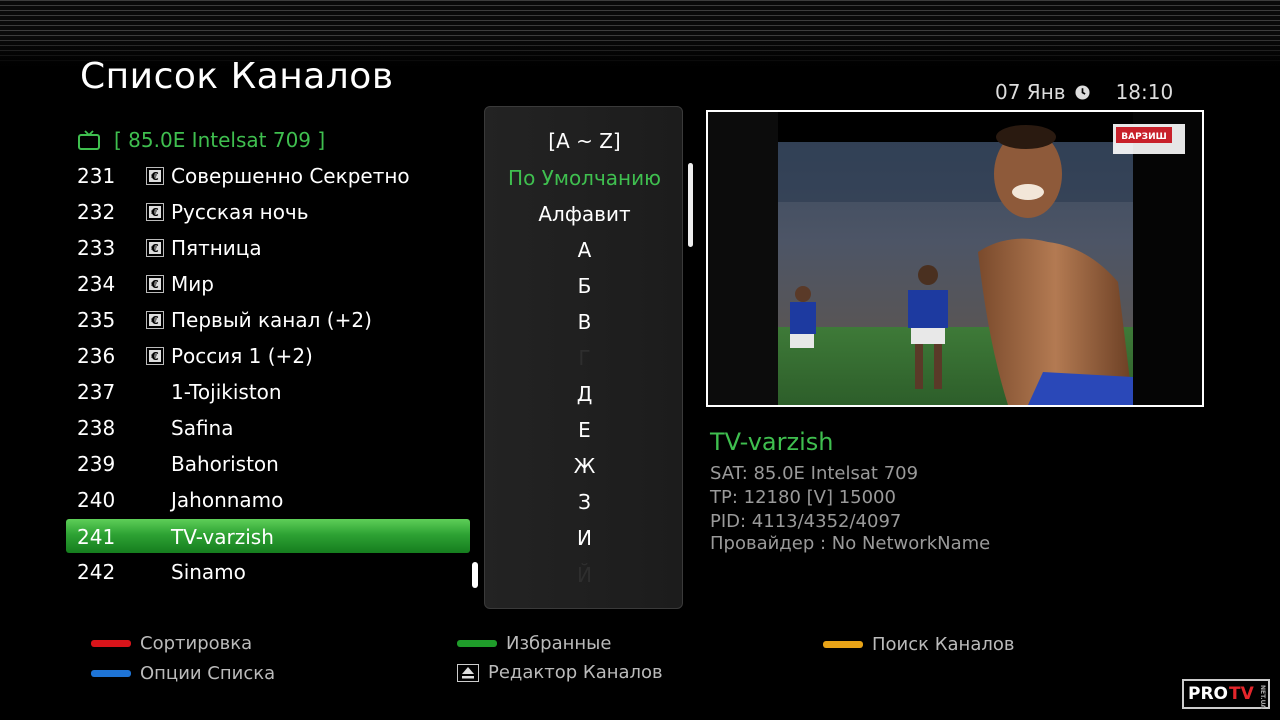  What do you see at coordinates (111, 643) in the screenshot?
I see `red-key-icon` at bounding box center [111, 643].